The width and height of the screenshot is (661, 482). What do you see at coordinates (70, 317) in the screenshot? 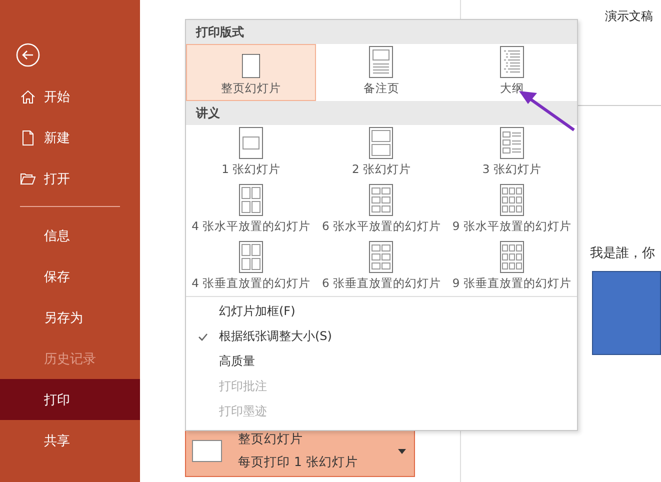
I see `sidebar-item: 另存为` at bounding box center [70, 317].